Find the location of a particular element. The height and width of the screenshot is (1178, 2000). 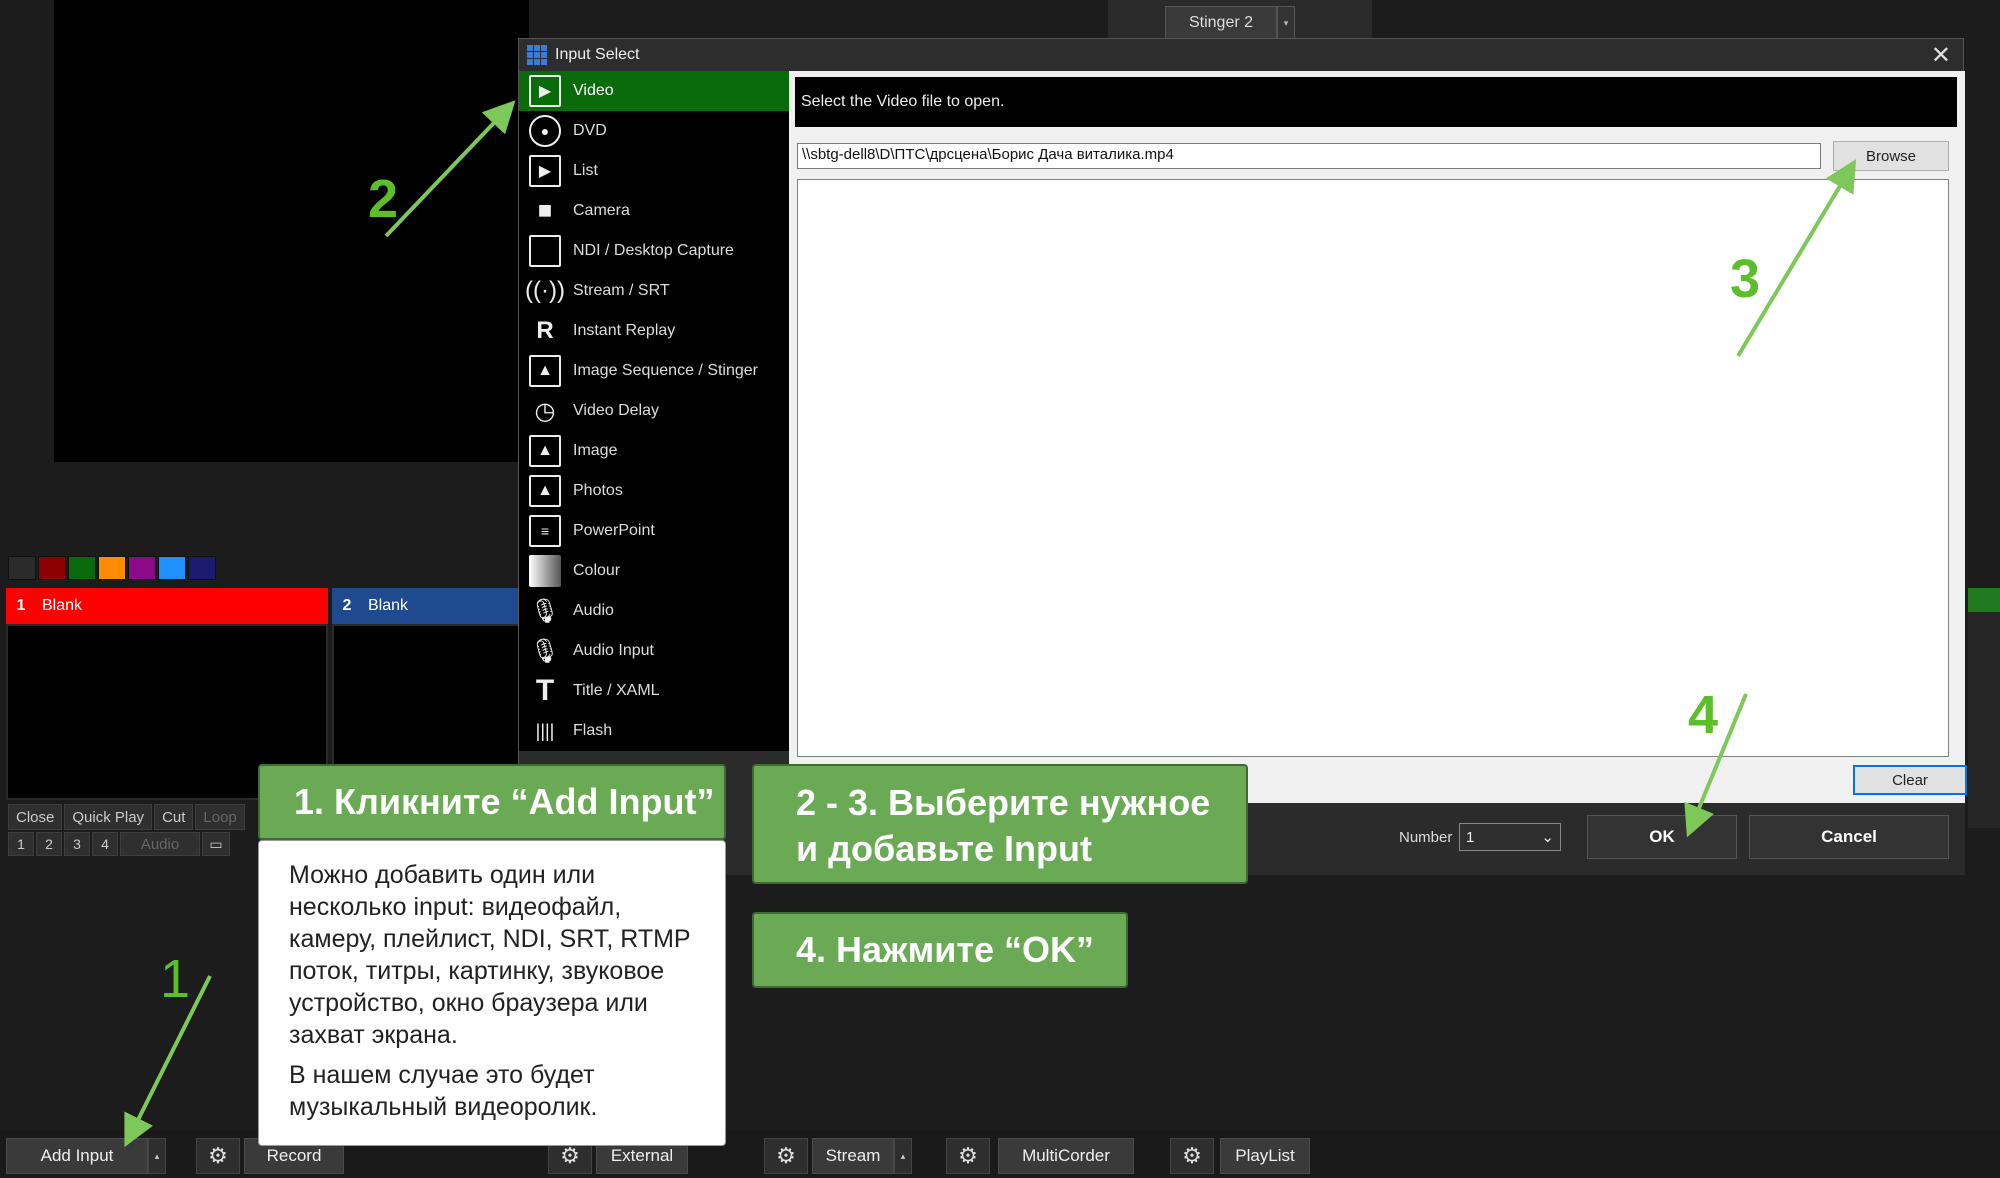

input-card-2: 2 Blank is located at coordinates (427, 606).